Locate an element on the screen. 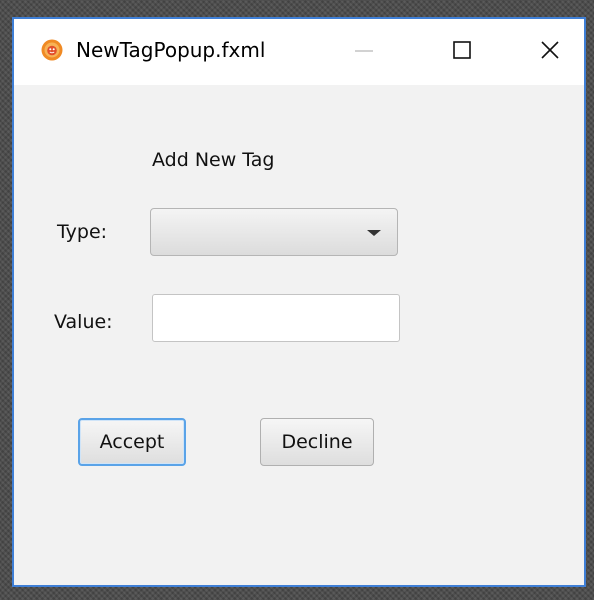  minimize-icon is located at coordinates (364, 52).